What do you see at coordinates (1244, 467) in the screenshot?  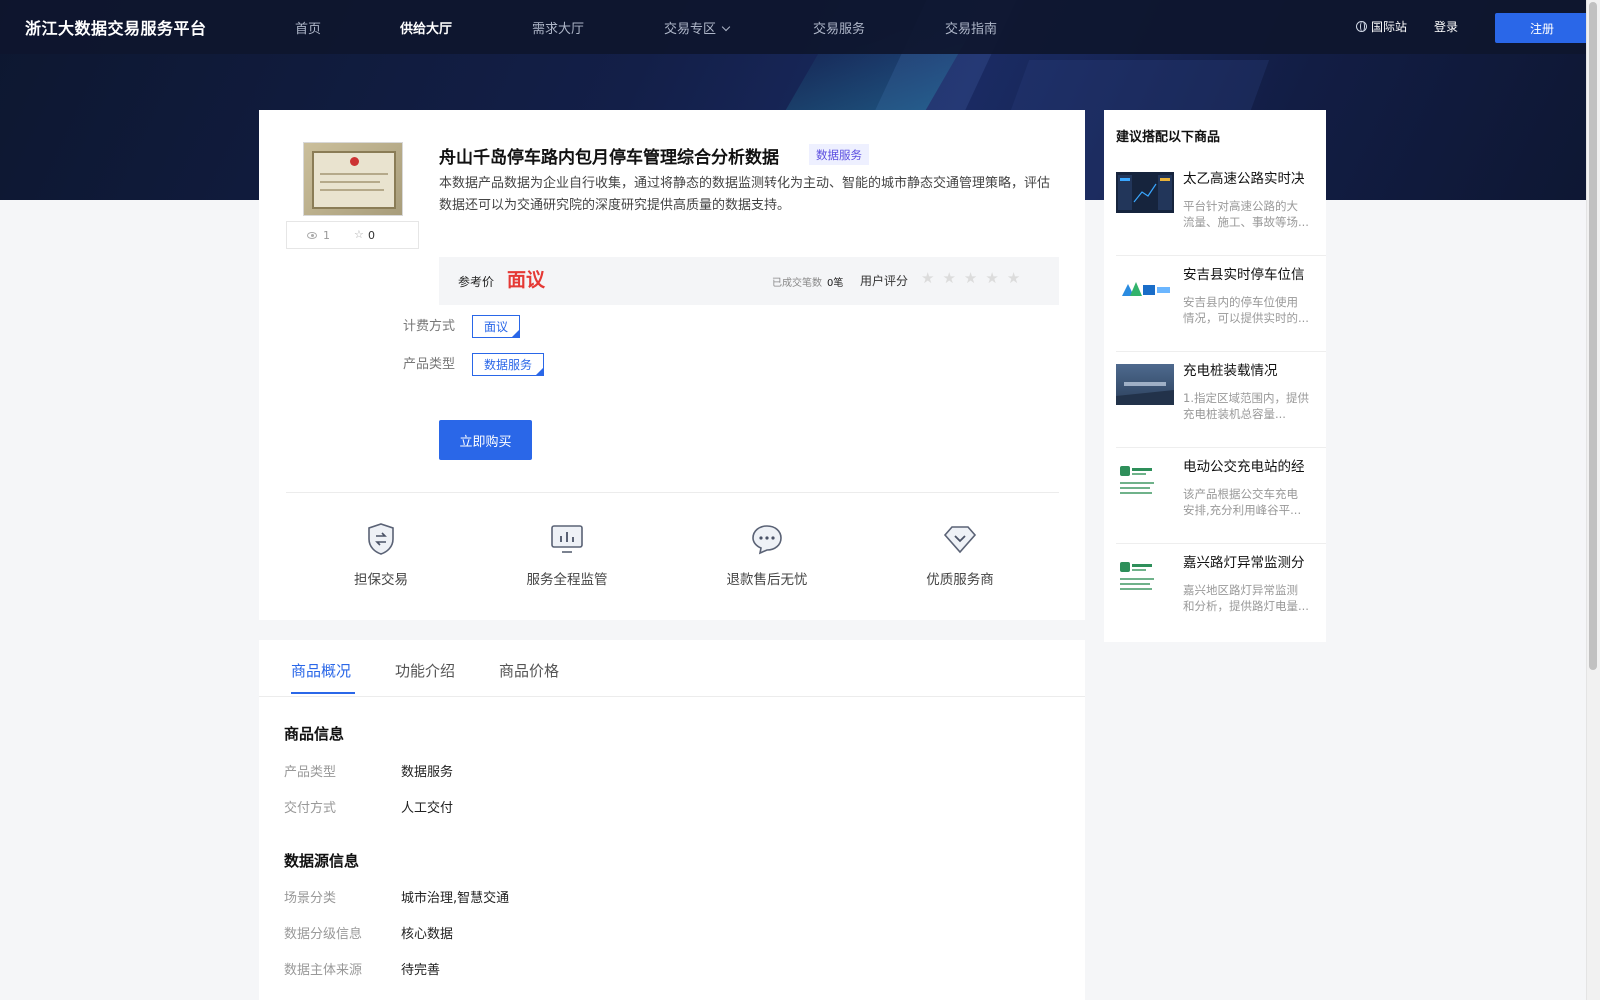 I see `recommendation-title: 电动公交充电站的经` at bounding box center [1244, 467].